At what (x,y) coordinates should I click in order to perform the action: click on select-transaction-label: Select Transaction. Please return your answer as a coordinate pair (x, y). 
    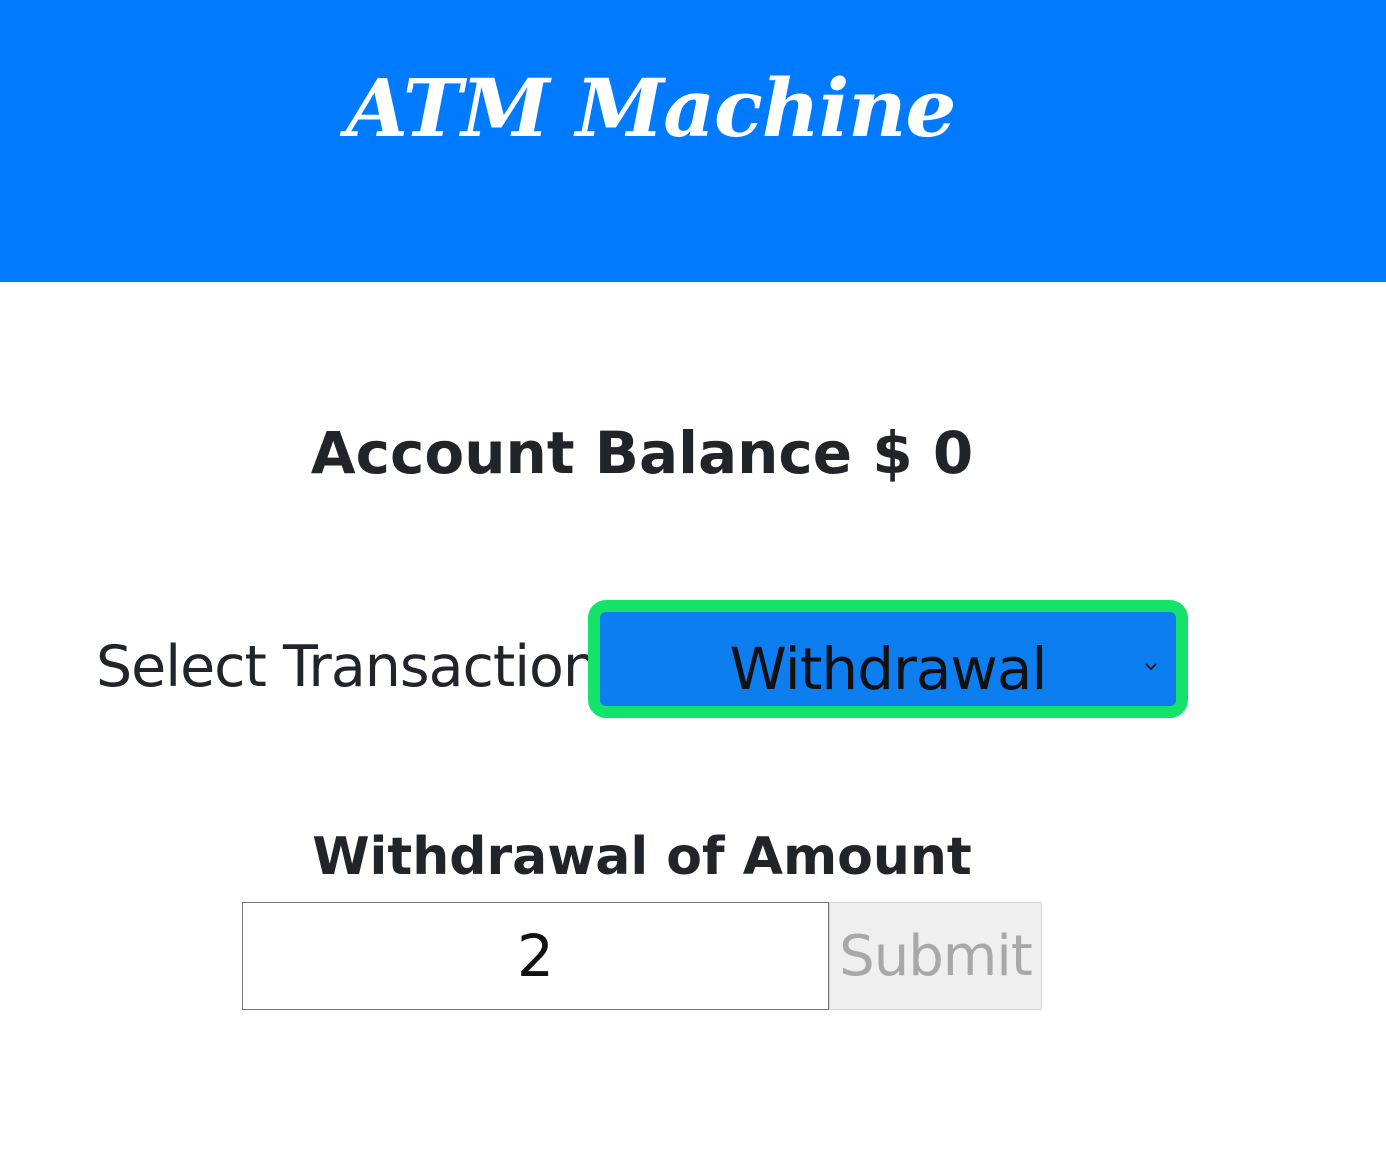
    Looking at the image, I should click on (347, 667).